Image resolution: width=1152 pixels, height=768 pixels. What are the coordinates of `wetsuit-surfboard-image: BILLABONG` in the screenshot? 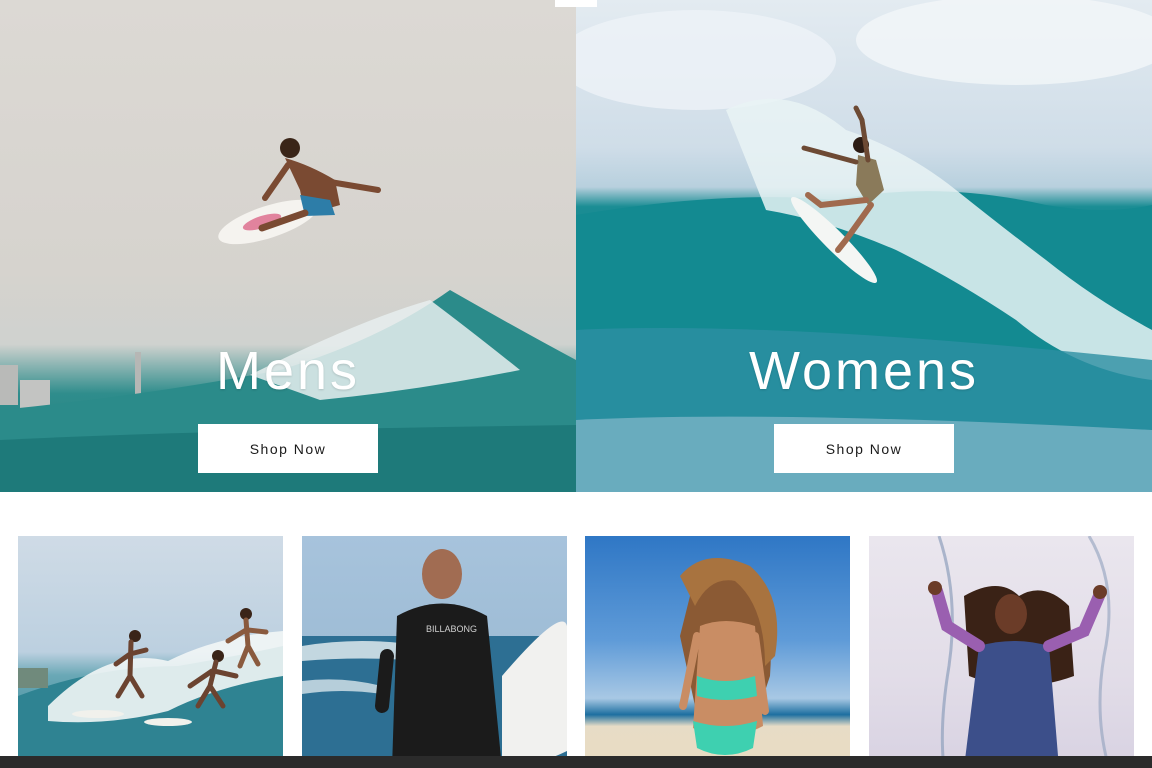 It's located at (434, 658).